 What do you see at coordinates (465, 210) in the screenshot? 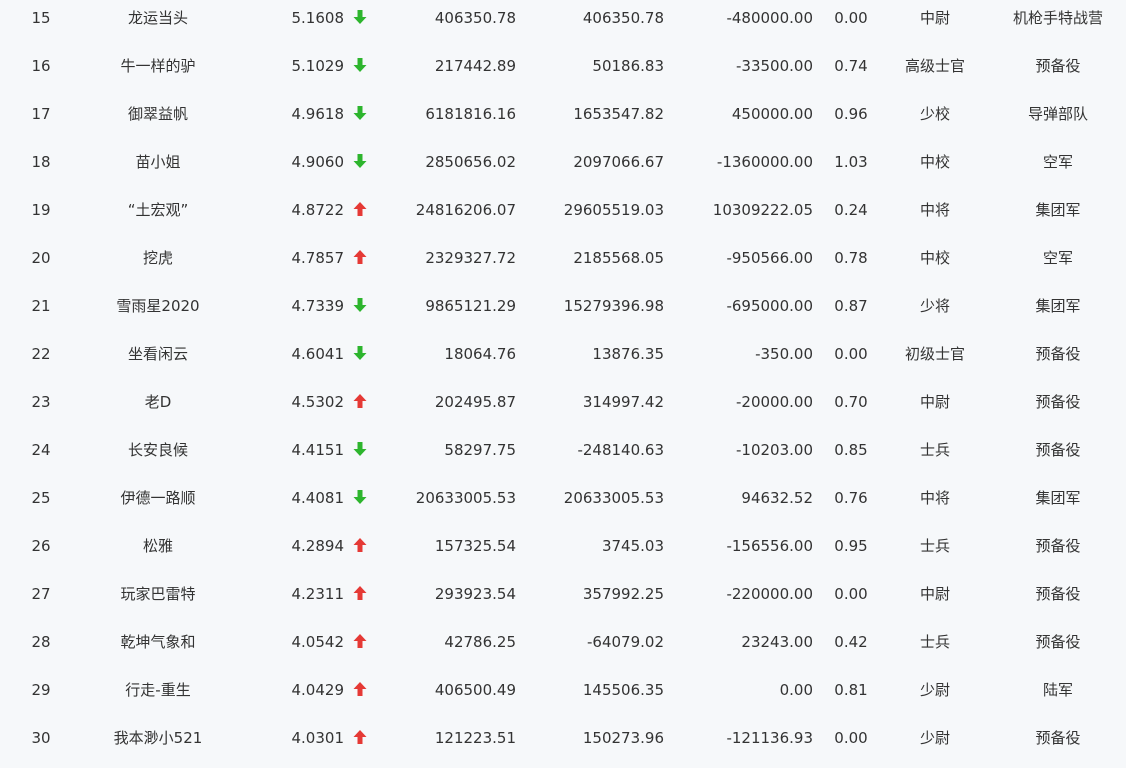
I see `value-1-cell: 24816206.07` at bounding box center [465, 210].